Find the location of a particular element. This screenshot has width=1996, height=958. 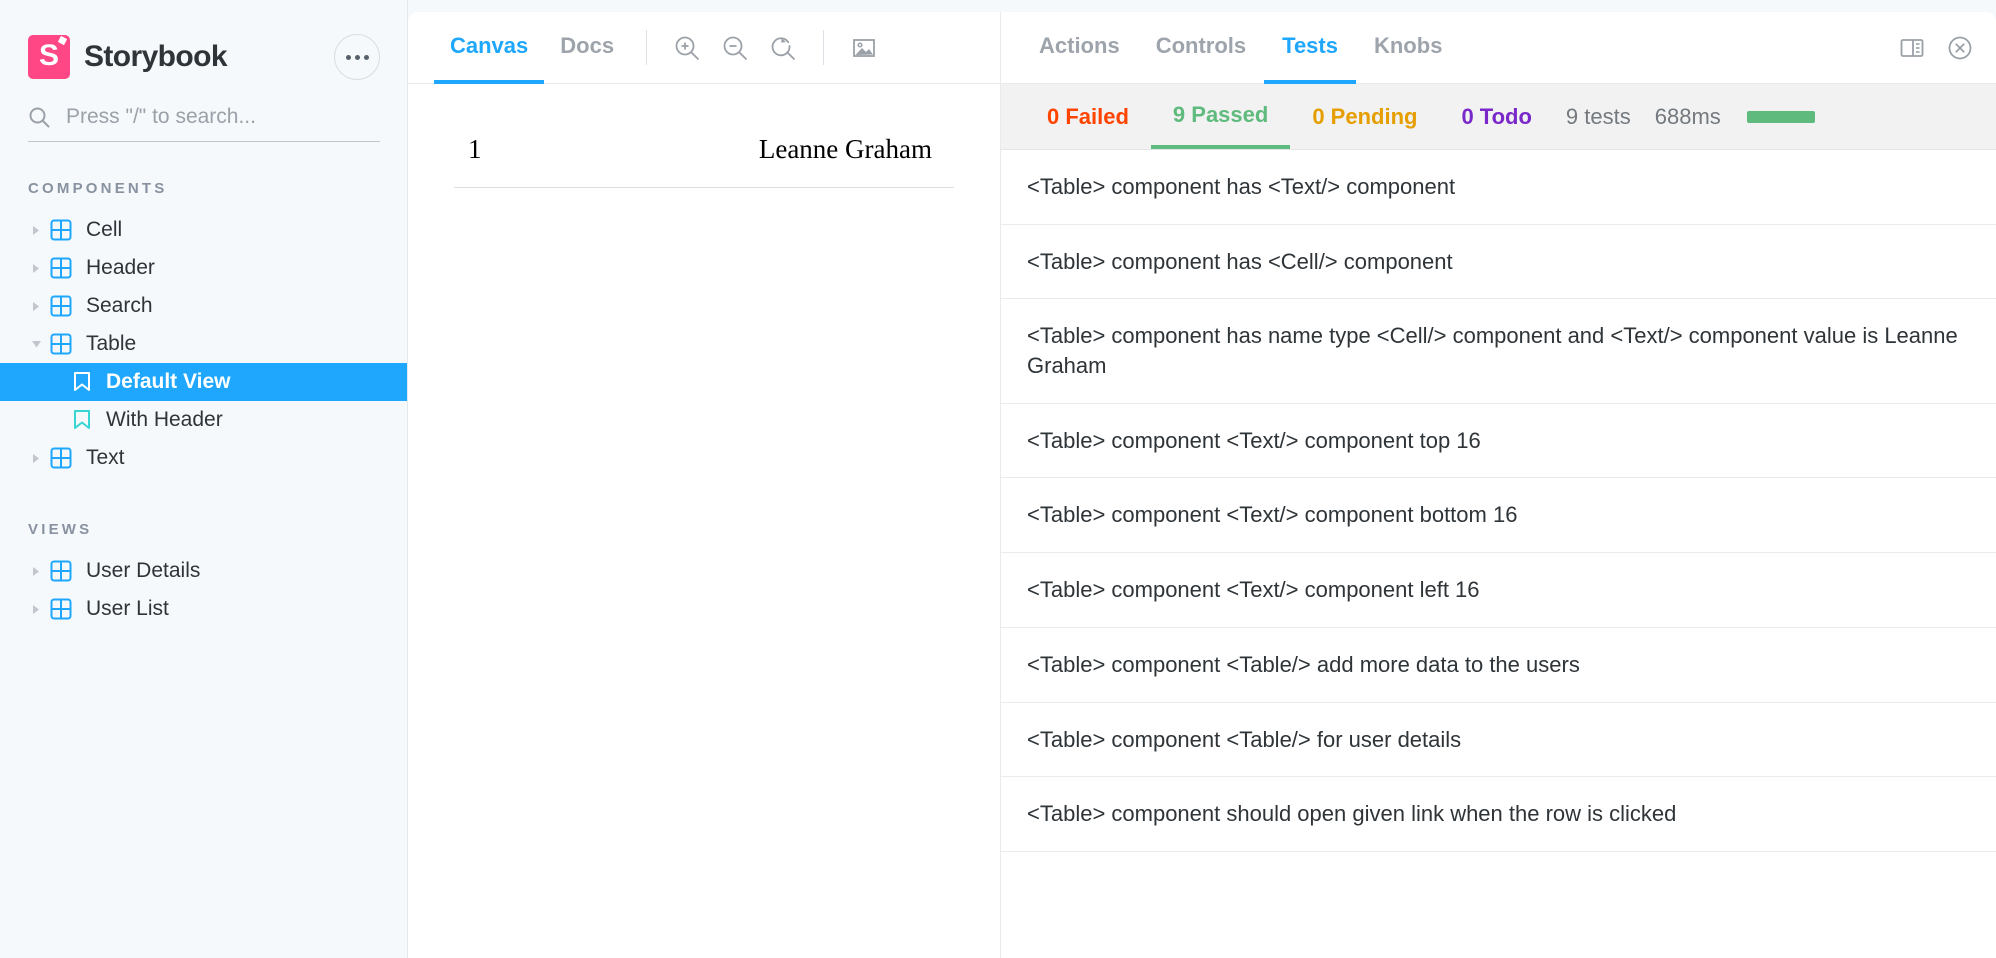

brand-title: Storybook is located at coordinates (156, 56).